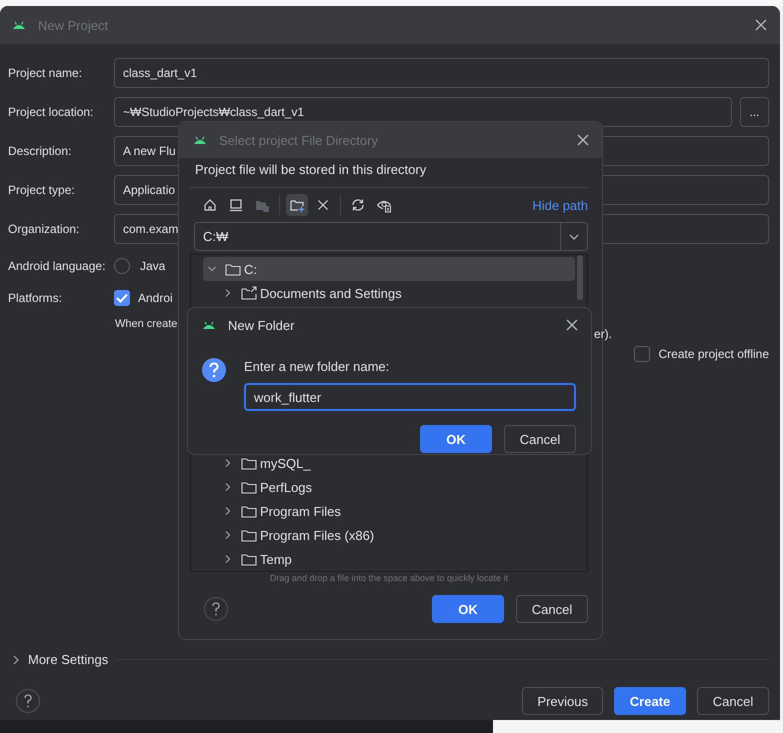 The height and width of the screenshot is (733, 783). What do you see at coordinates (40, 151) in the screenshot?
I see `field-label: Description:` at bounding box center [40, 151].